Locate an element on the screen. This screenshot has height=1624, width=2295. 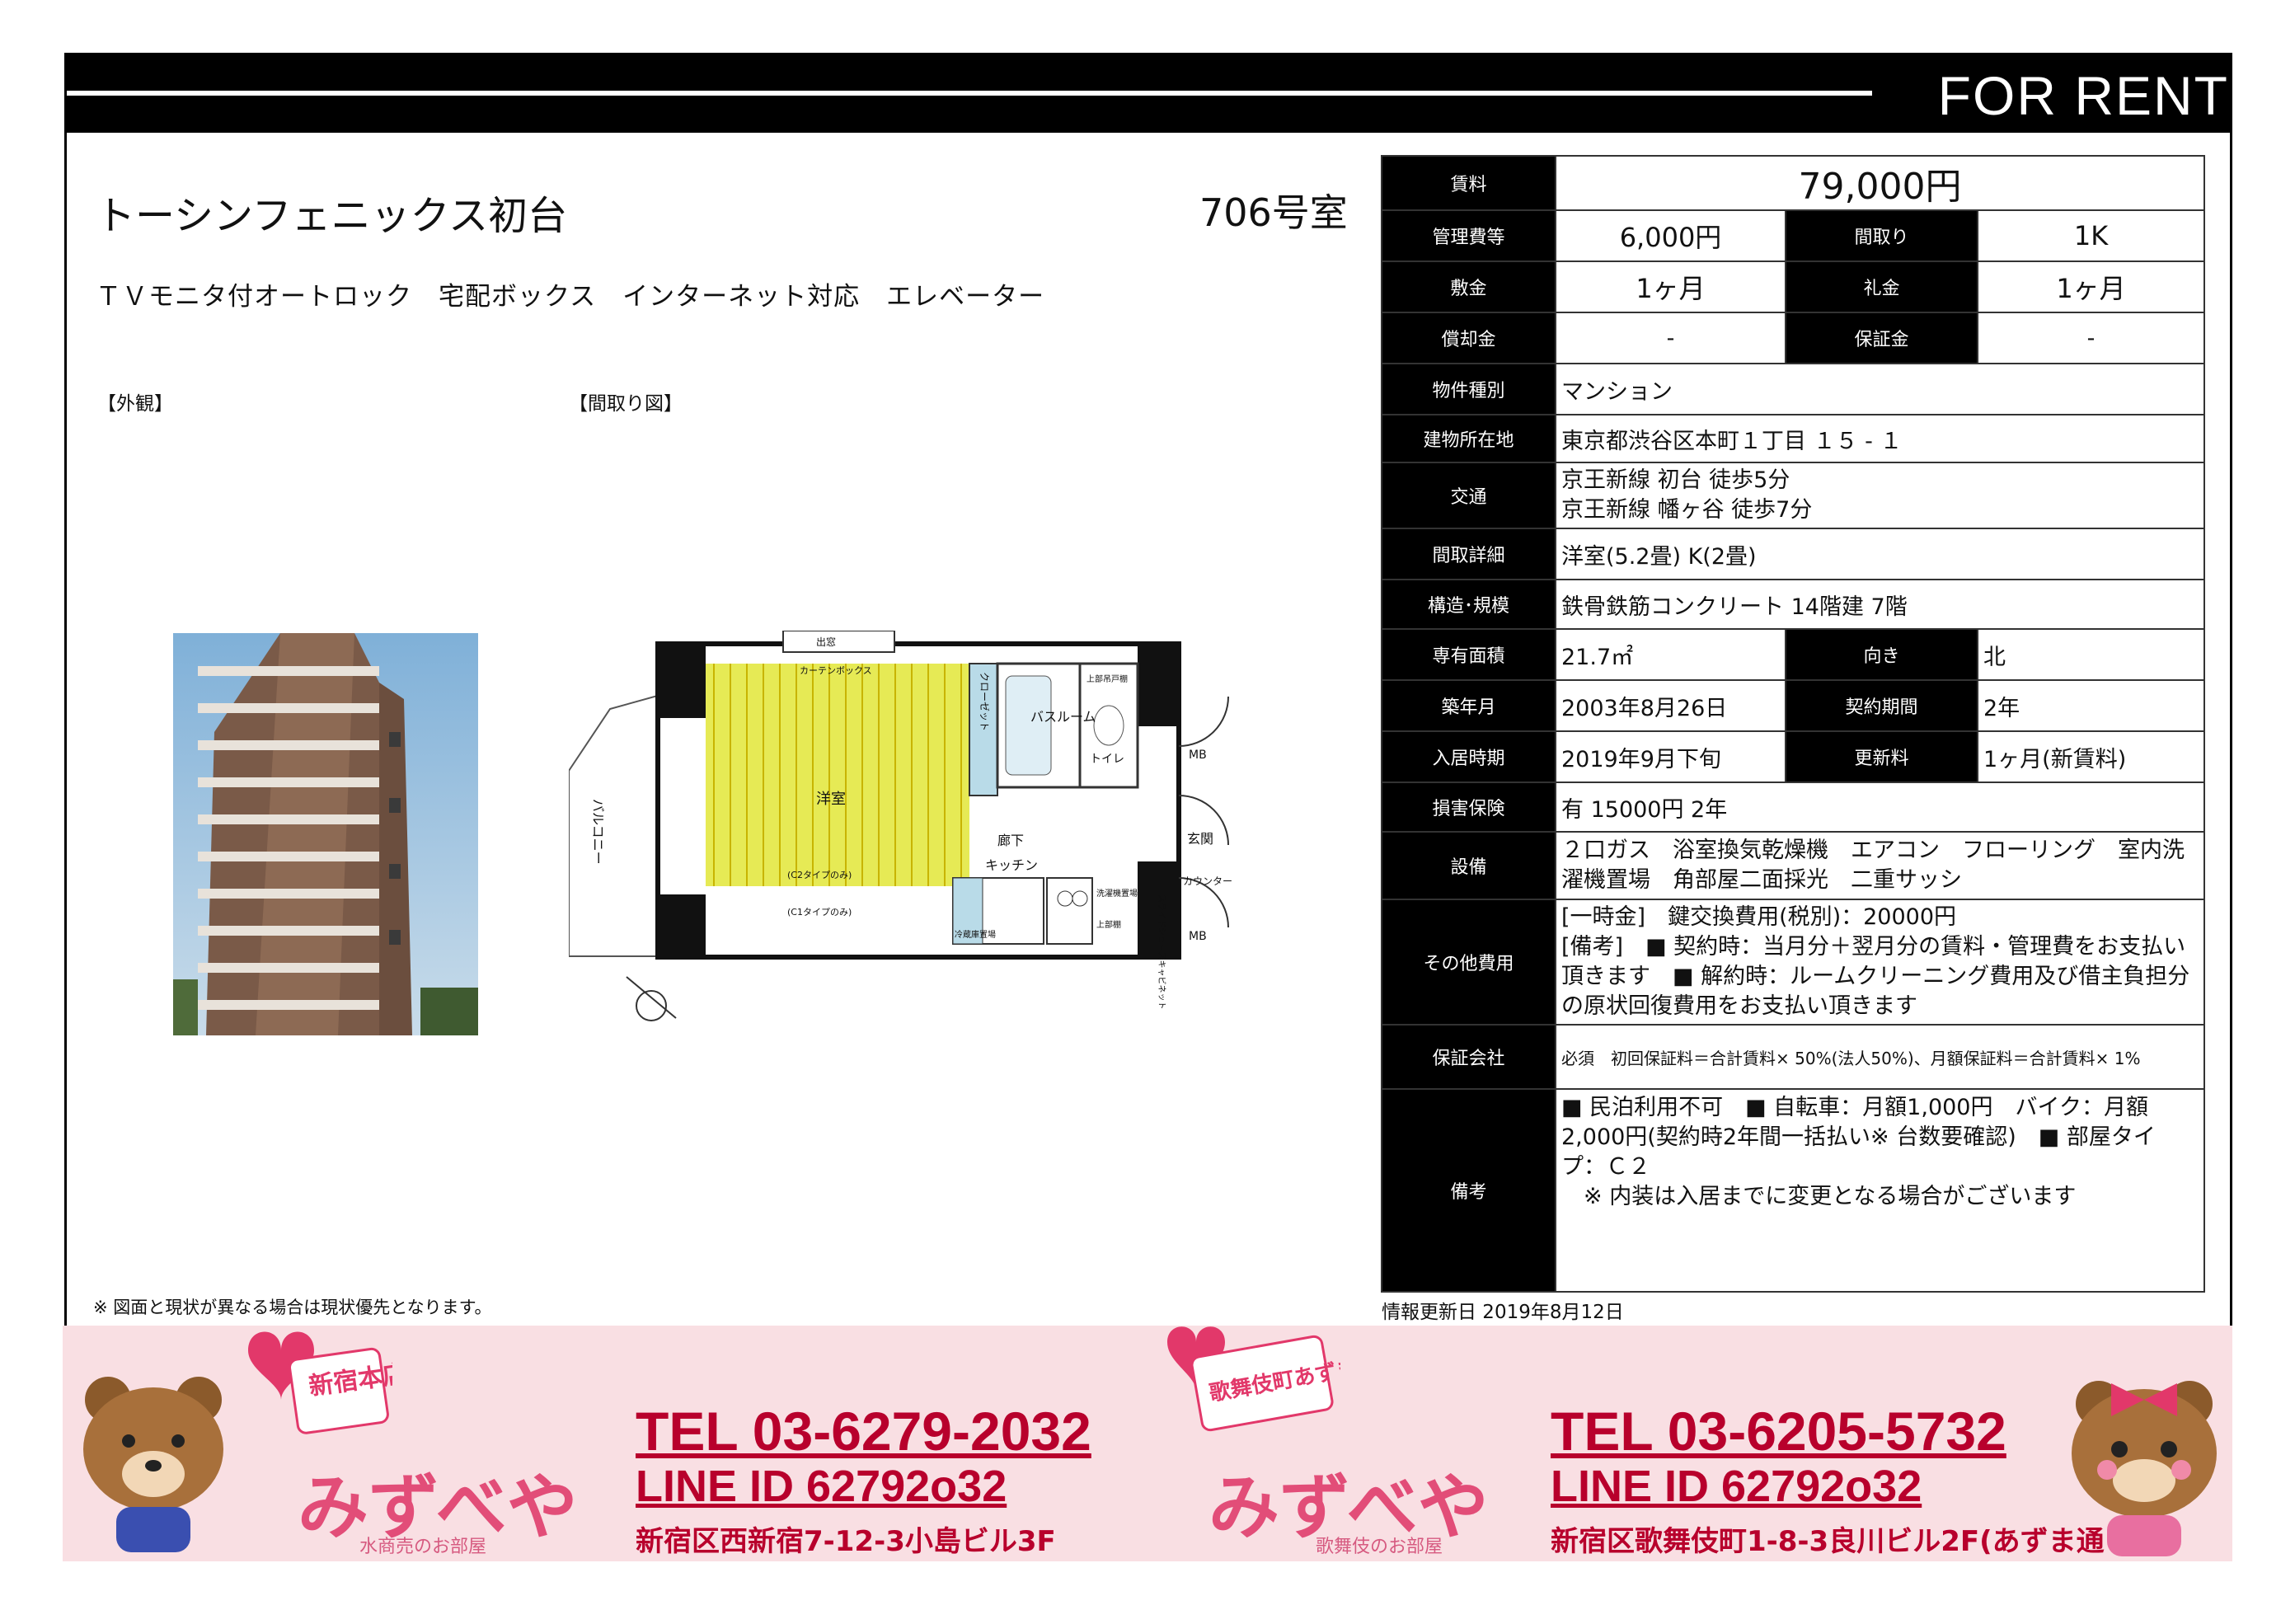
header-stripe is located at coordinates (969, 94).